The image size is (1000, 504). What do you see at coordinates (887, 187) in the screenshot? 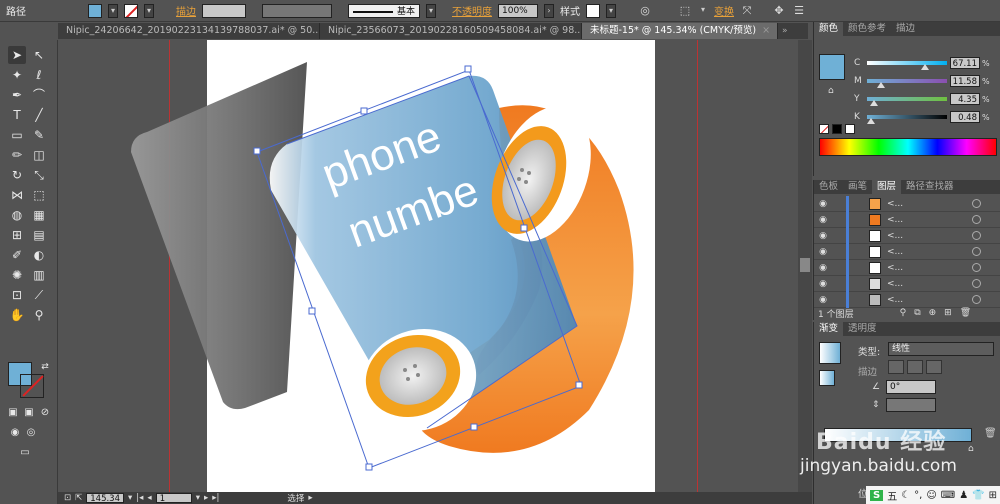
I see `tab-layers: 图层` at bounding box center [887, 187].